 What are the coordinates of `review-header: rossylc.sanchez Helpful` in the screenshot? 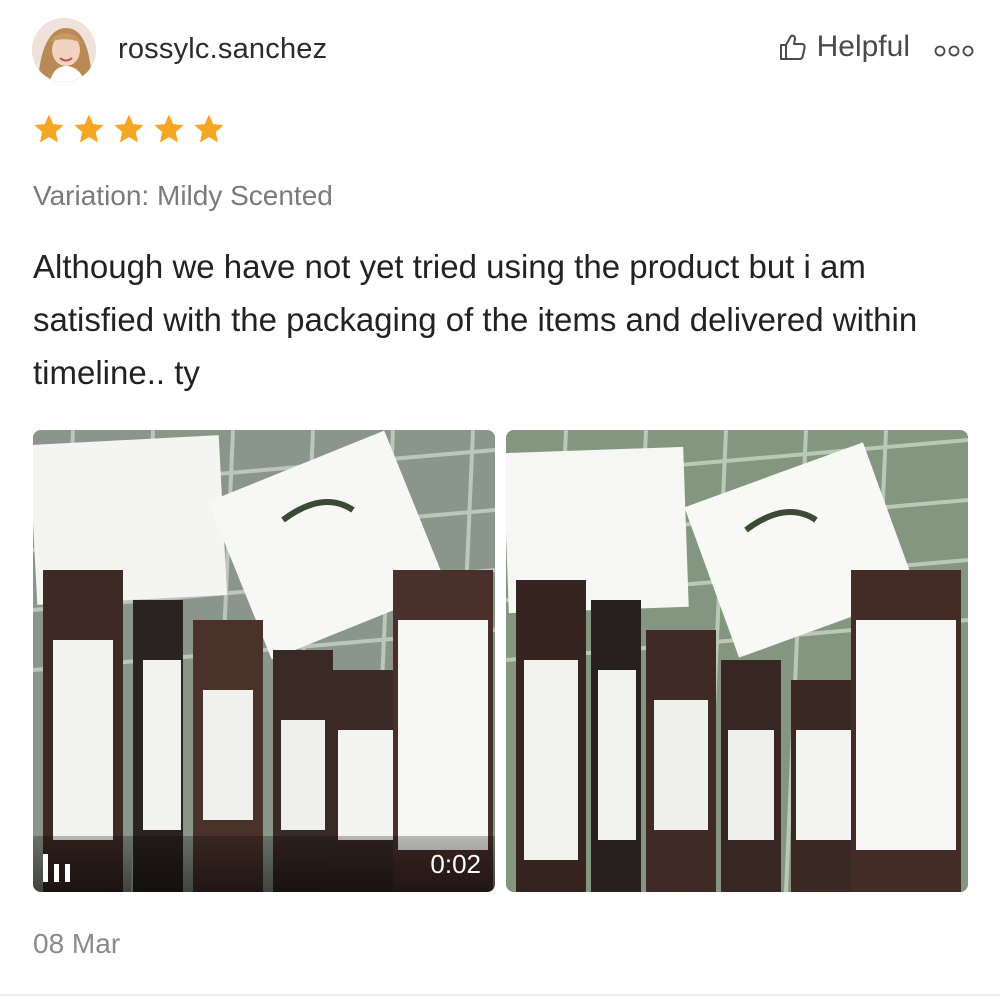 It's located at (503, 51).